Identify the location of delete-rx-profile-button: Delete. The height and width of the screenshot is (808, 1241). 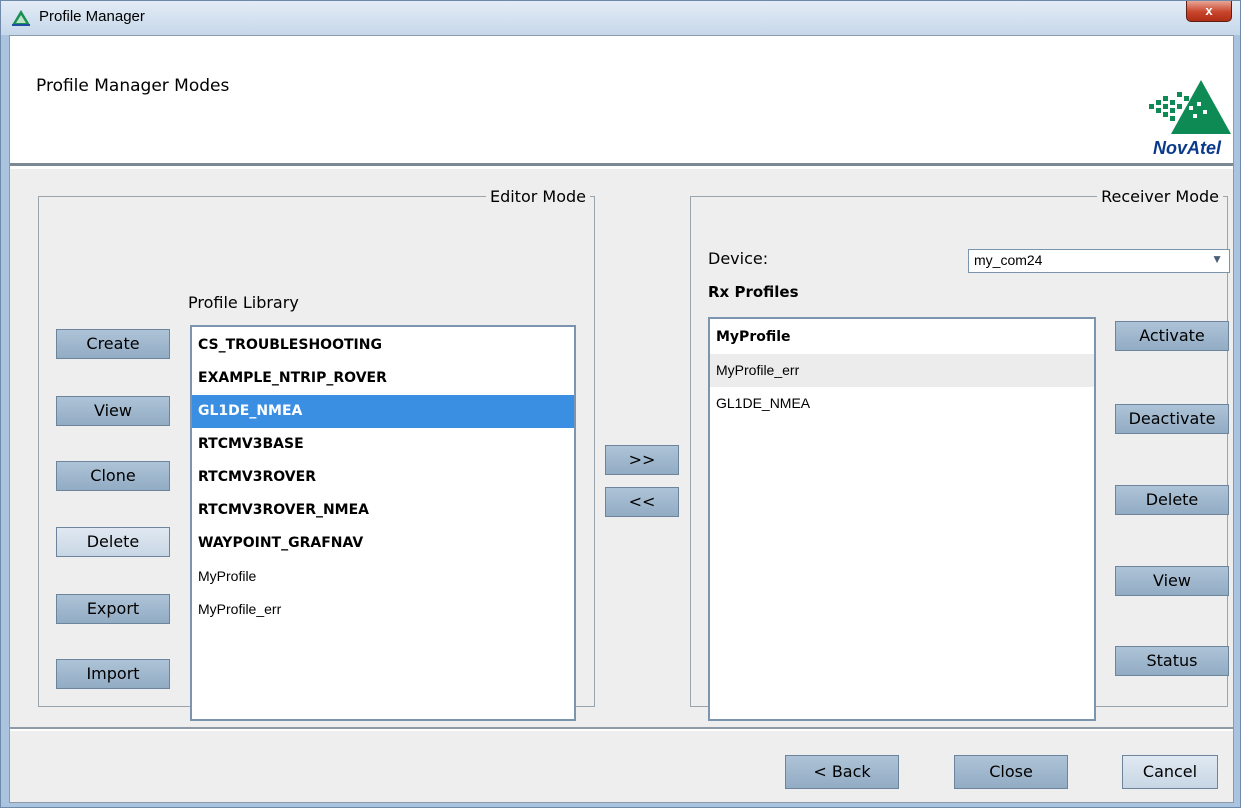
(1172, 500).